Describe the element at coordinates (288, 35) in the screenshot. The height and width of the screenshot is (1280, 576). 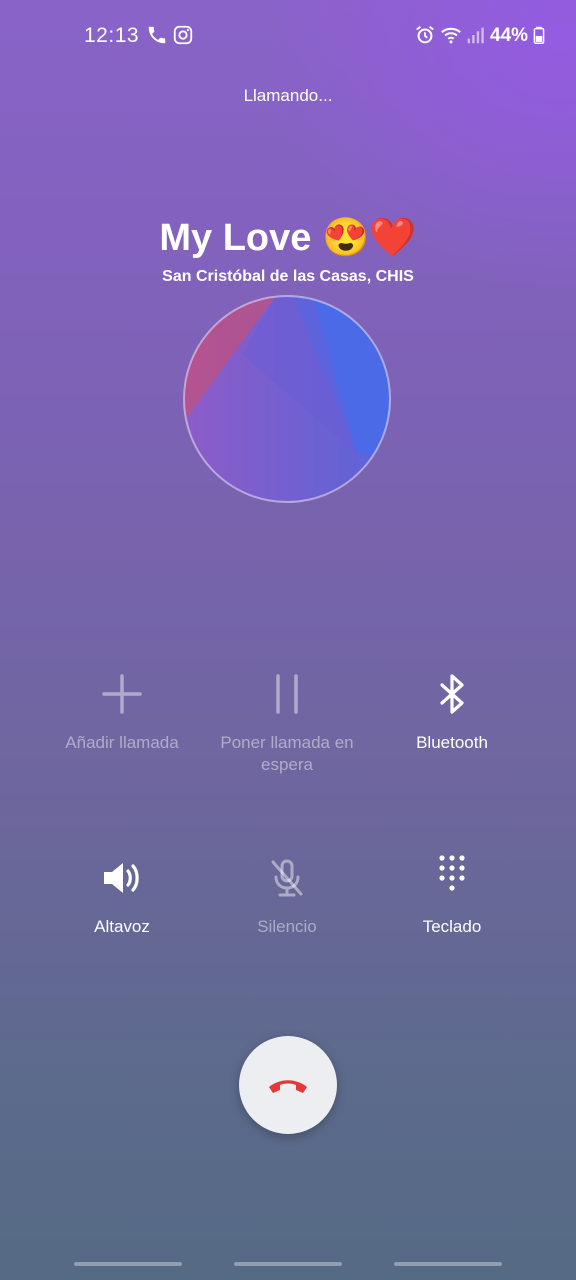
I see `status-bar: 12:13 44%` at that location.